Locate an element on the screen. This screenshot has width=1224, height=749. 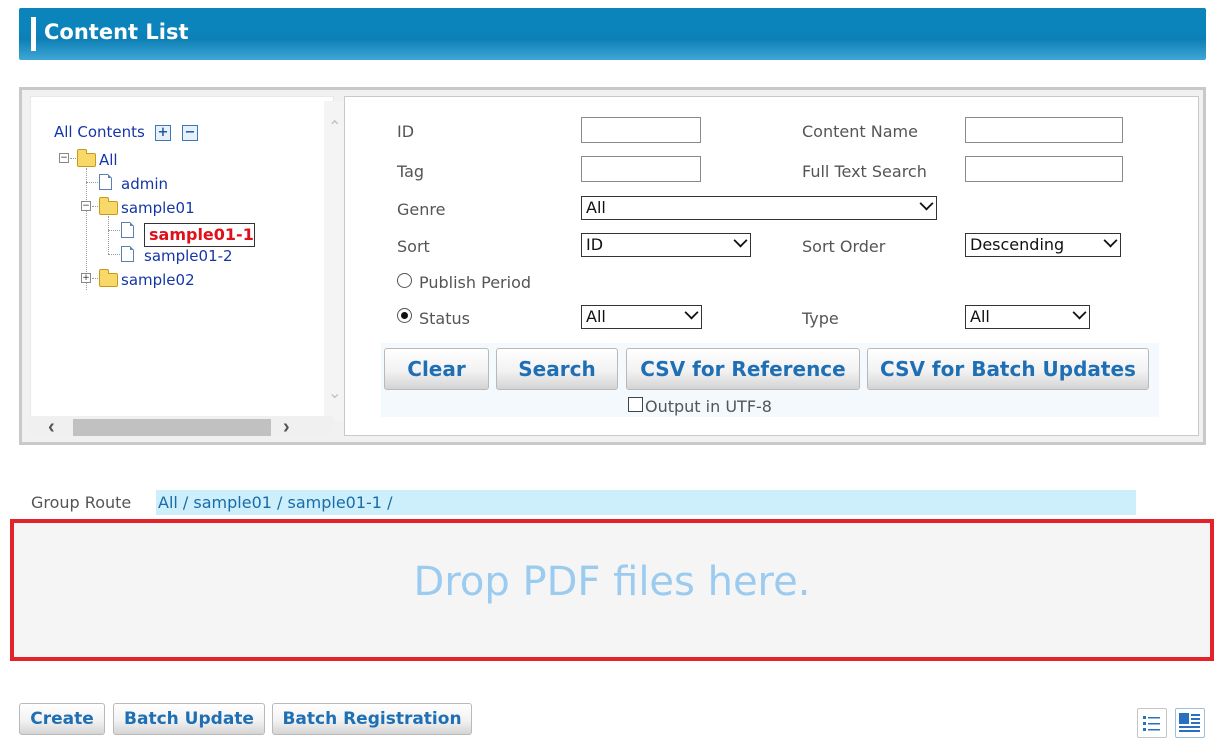
sort-order-select: Descending is located at coordinates (1043, 245).